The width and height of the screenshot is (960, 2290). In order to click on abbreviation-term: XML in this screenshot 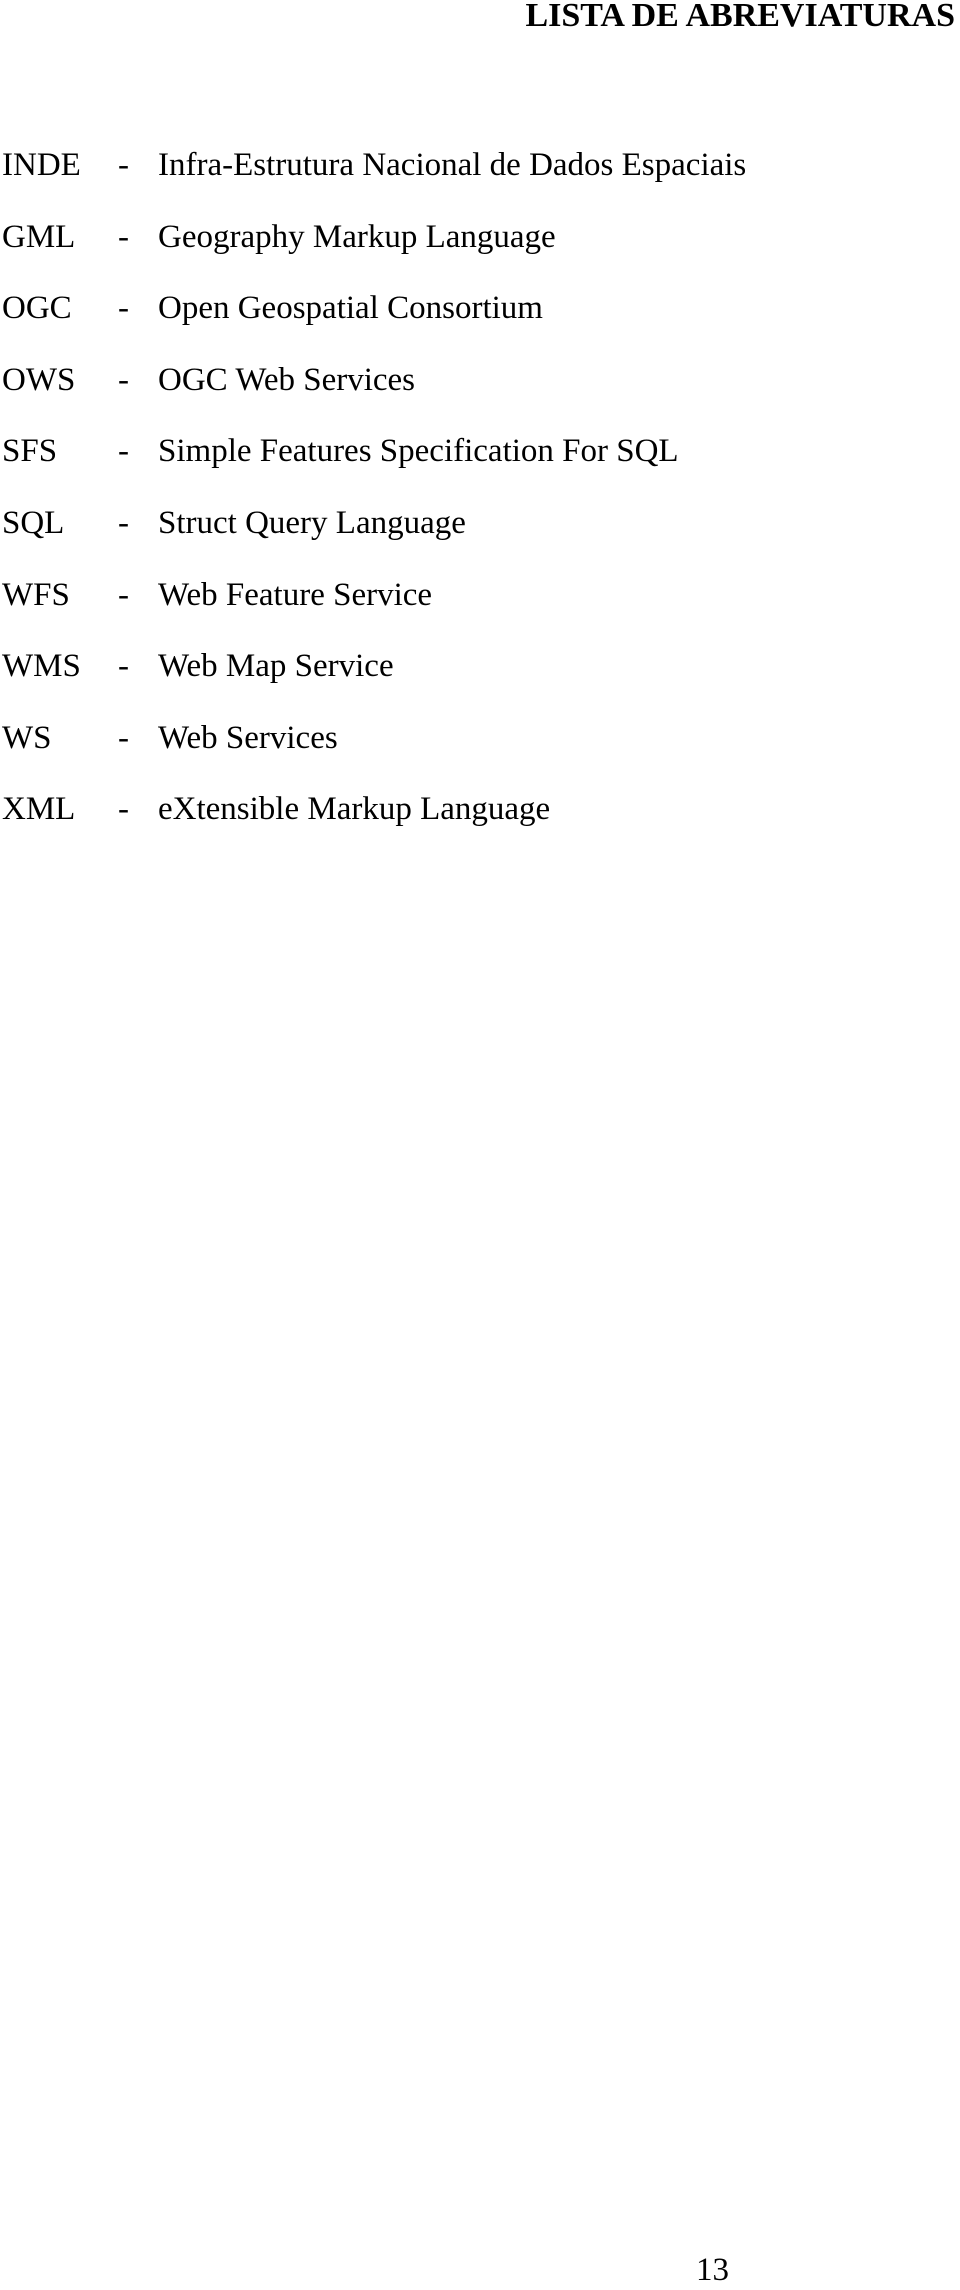, I will do `click(39, 809)`.